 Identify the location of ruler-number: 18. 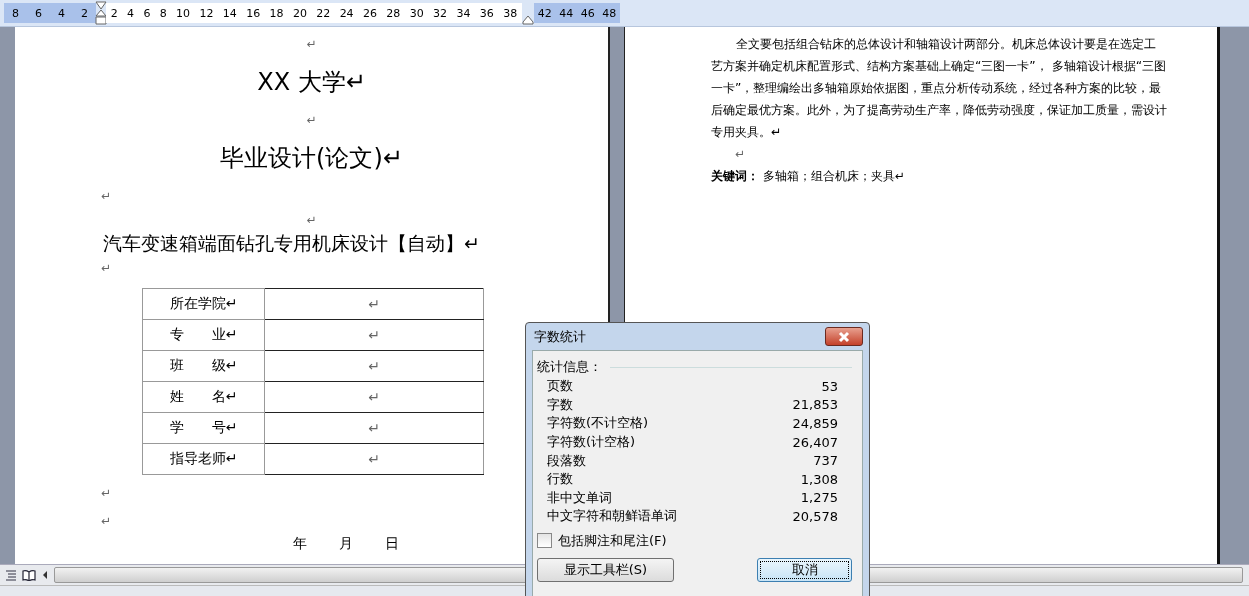
(276, 13).